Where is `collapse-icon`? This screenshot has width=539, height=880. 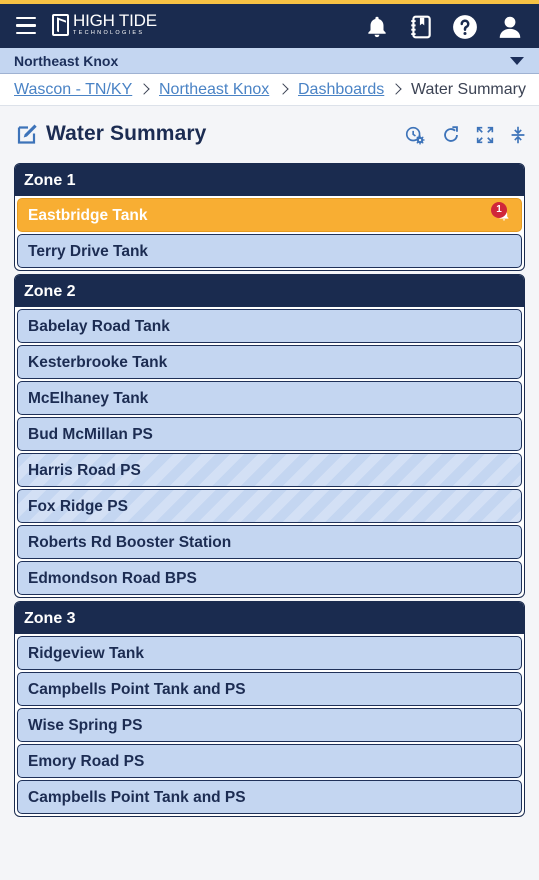 collapse-icon is located at coordinates (518, 135).